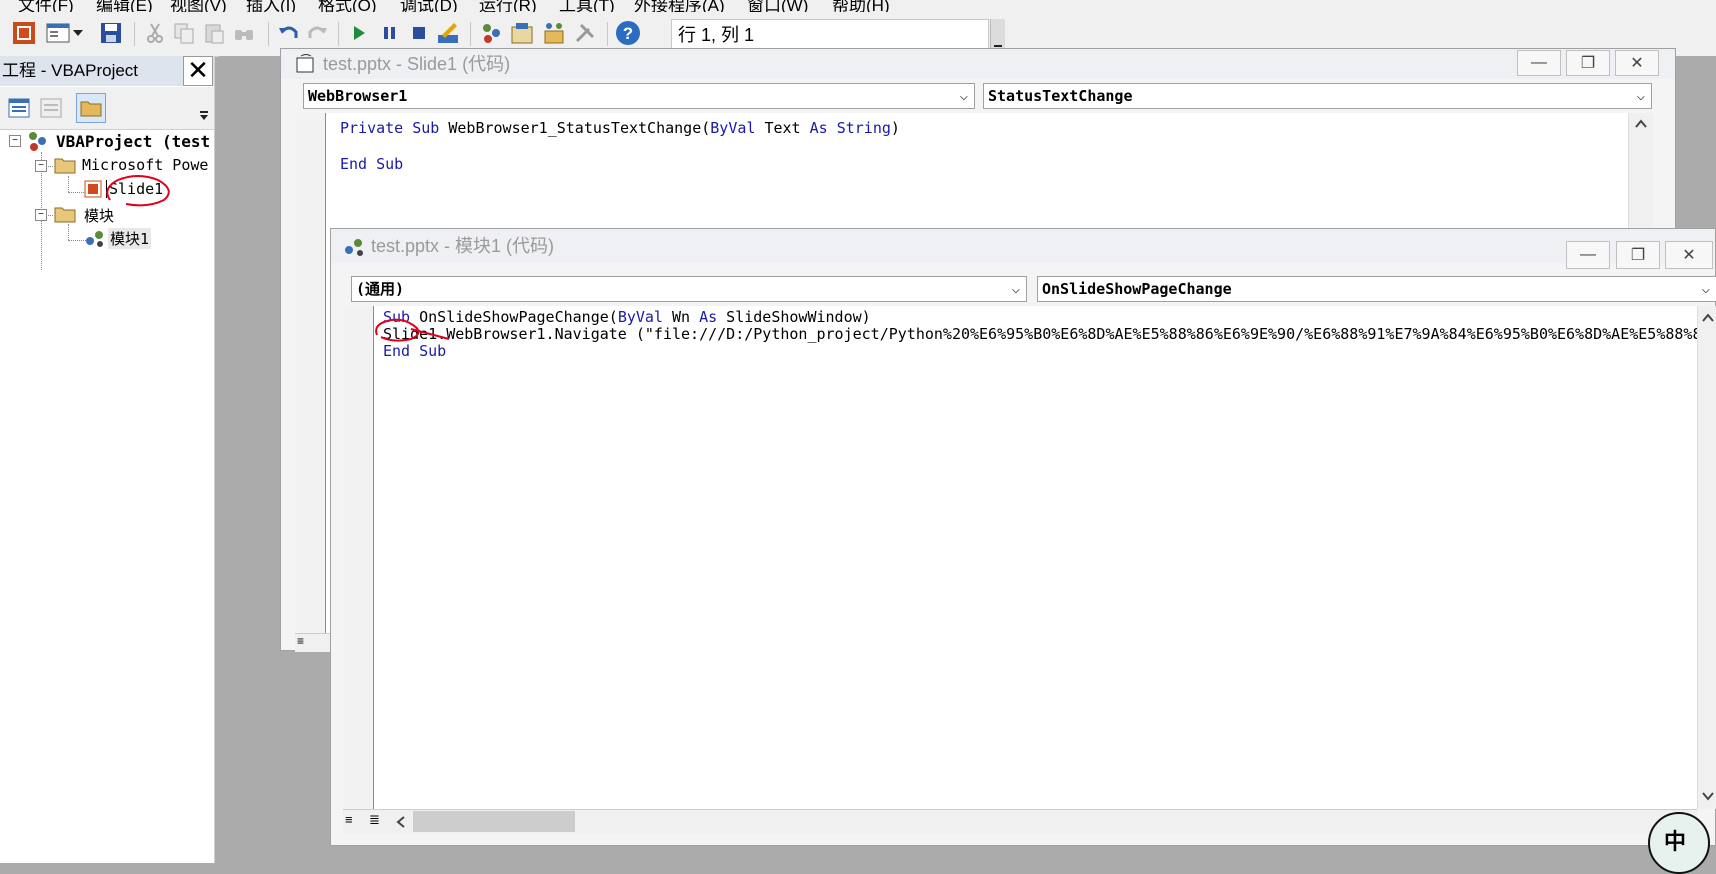  What do you see at coordinates (895, 128) in the screenshot?
I see `code-token: )` at bounding box center [895, 128].